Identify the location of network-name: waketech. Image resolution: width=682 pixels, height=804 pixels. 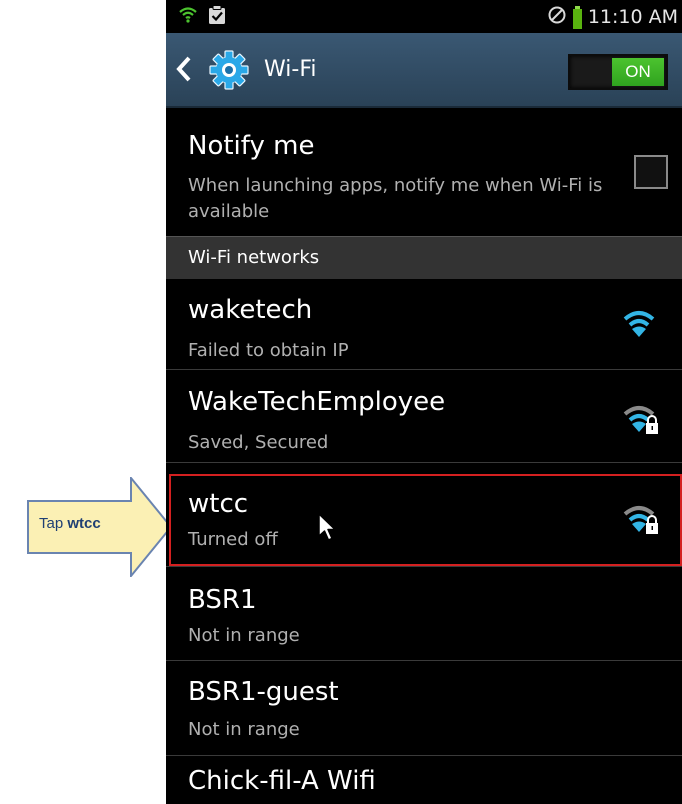
(250, 310).